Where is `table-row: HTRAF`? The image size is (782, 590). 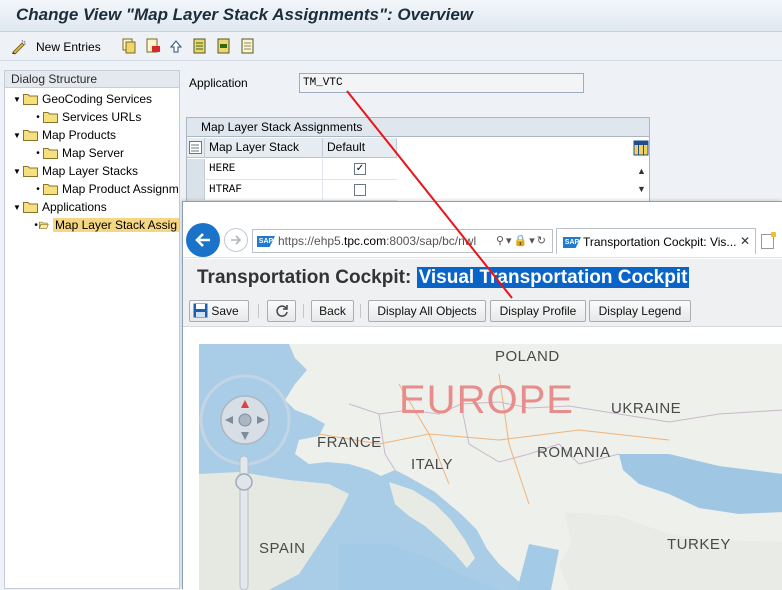
table-row: HTRAF is located at coordinates (292, 190).